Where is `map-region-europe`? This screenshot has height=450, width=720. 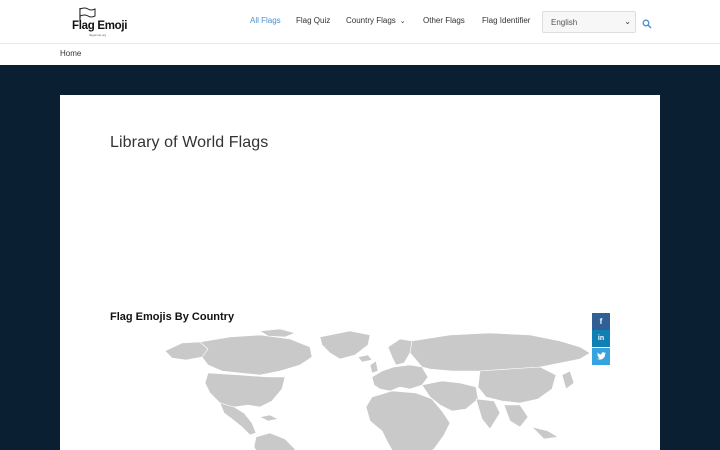 map-region-europe is located at coordinates (400, 378).